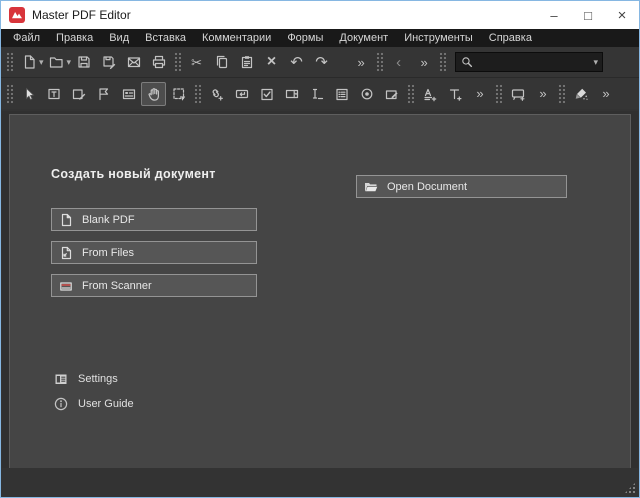  What do you see at coordinates (554, 15) in the screenshot?
I see `minimize-button: –` at bounding box center [554, 15].